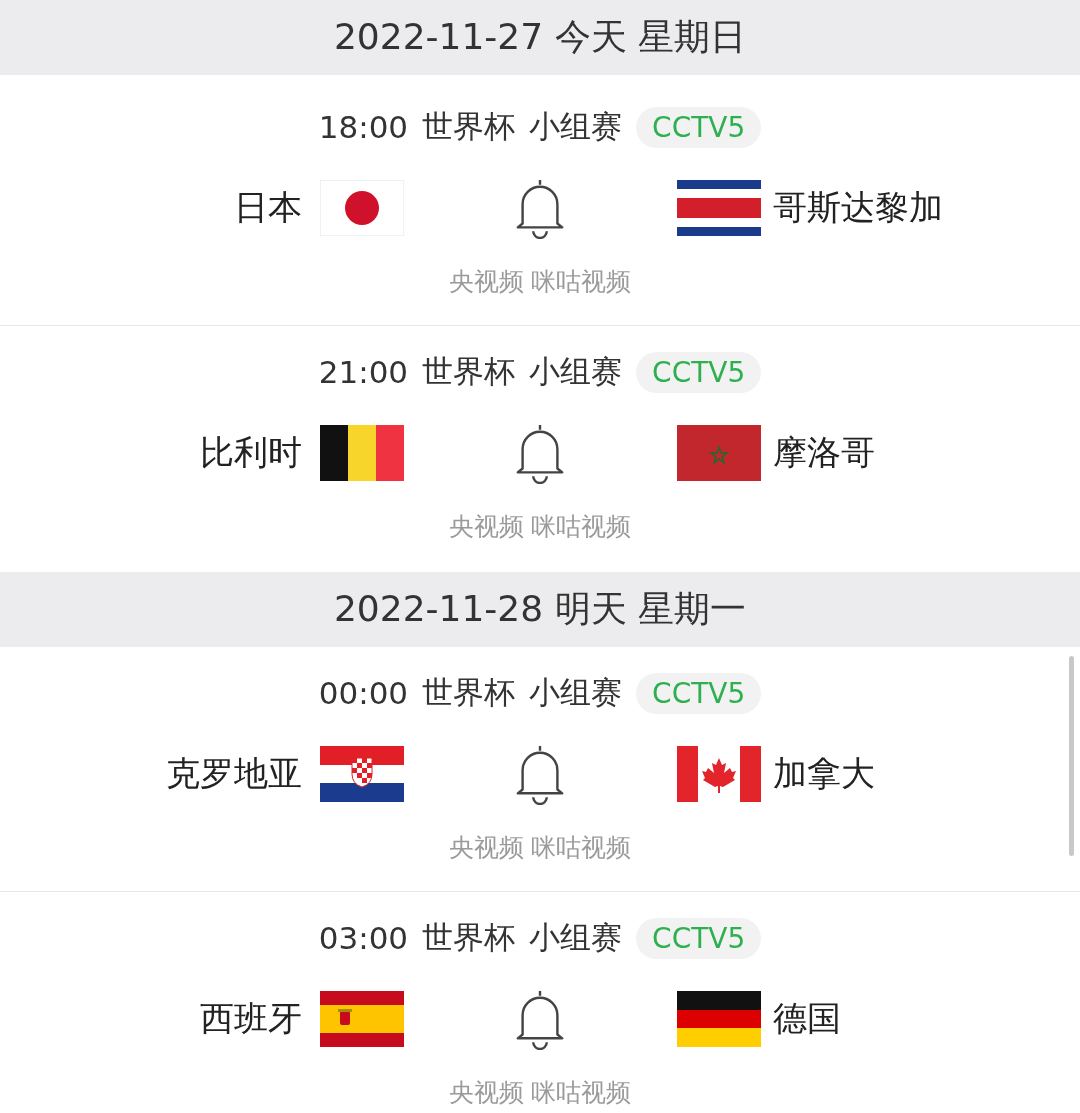 This screenshot has height=1113, width=1080. What do you see at coordinates (1071, 756) in the screenshot?
I see `scrollbar` at bounding box center [1071, 756].